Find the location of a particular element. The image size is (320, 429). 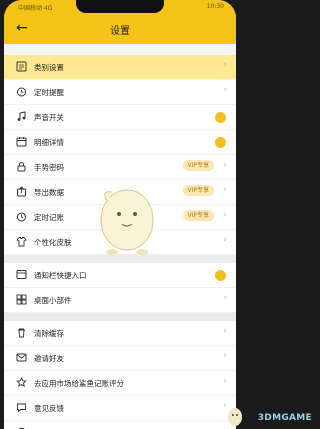

category-icon is located at coordinates (21, 66).